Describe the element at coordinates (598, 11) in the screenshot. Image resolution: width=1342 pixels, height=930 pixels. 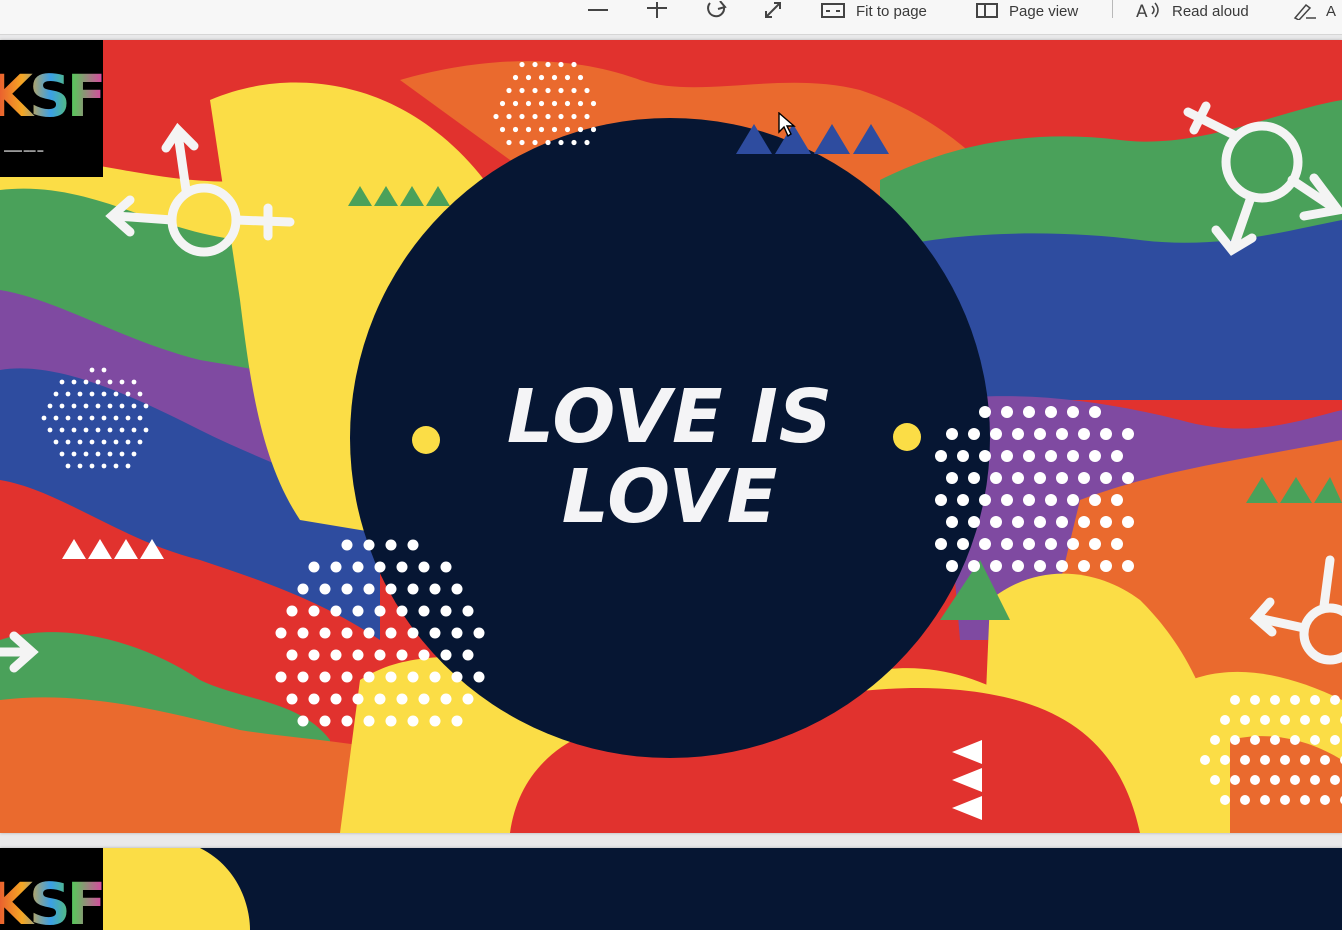
I see `zoom-out-button` at that location.